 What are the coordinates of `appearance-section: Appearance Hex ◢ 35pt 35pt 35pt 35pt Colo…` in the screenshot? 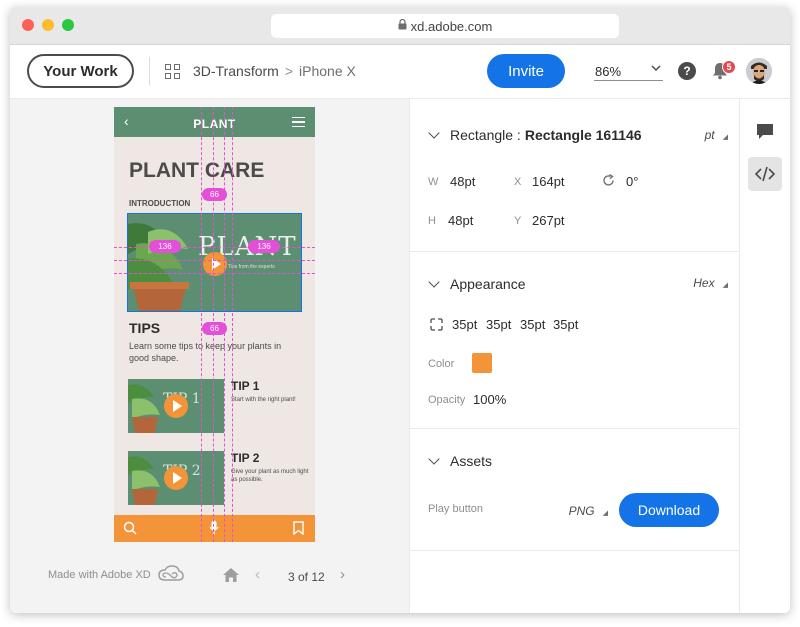 It's located at (575, 340).